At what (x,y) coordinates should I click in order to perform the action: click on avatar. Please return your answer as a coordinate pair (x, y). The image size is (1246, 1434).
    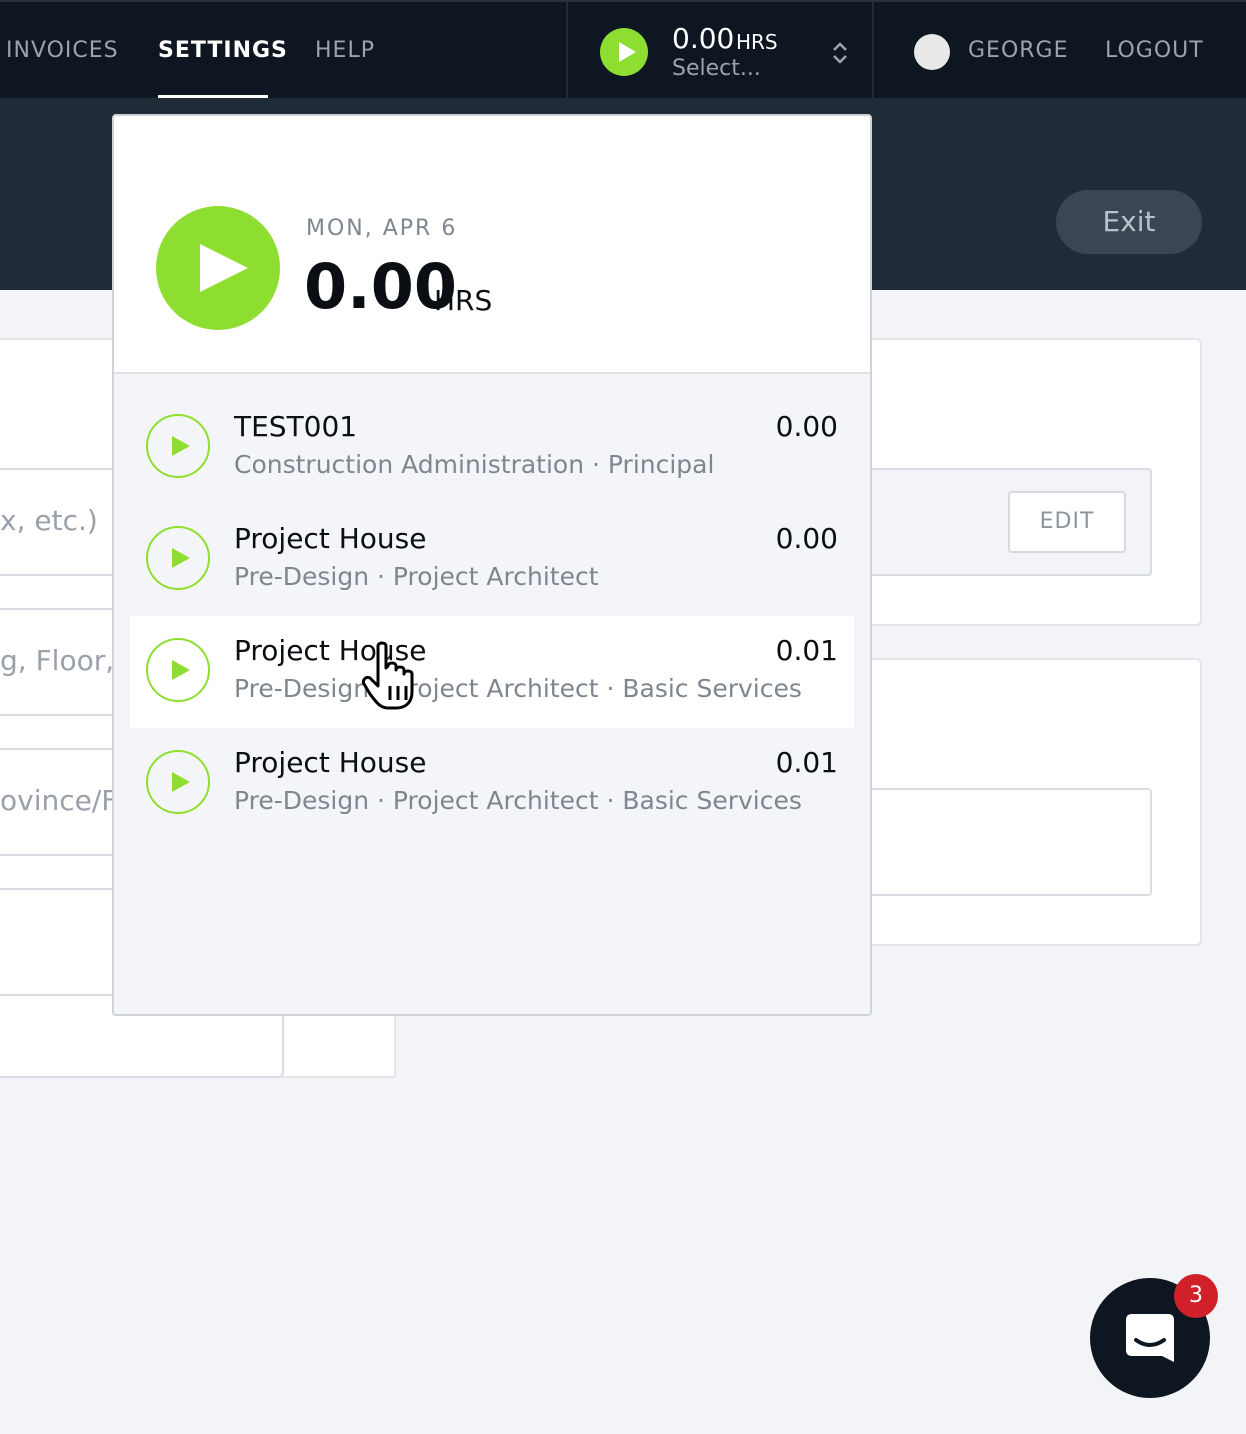
    Looking at the image, I should click on (932, 52).